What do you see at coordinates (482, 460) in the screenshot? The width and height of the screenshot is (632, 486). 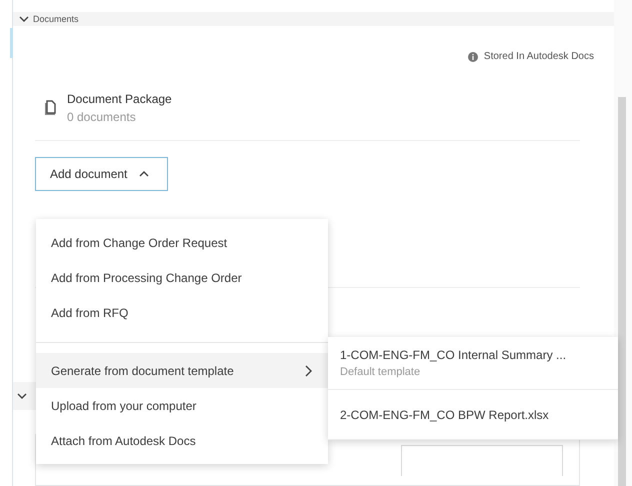 I see `input-field` at bounding box center [482, 460].